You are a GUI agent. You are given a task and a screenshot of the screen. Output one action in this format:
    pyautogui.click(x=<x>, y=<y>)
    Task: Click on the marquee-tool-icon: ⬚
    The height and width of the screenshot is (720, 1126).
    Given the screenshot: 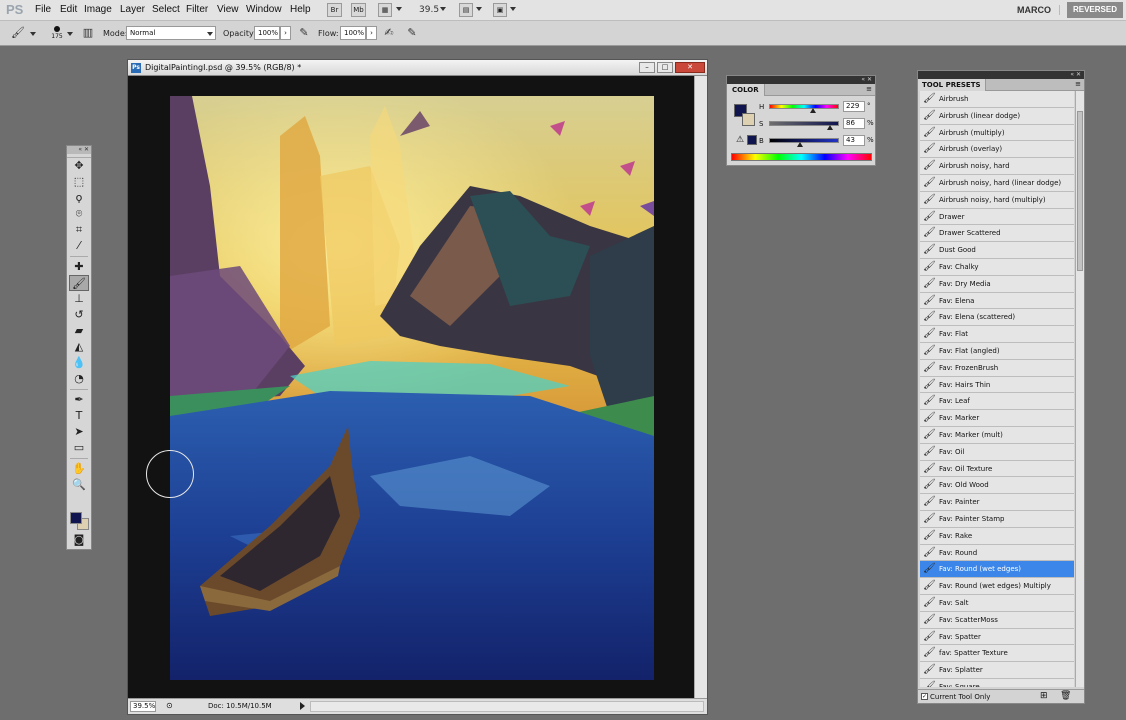 What is the action you would take?
    pyautogui.click(x=79, y=182)
    